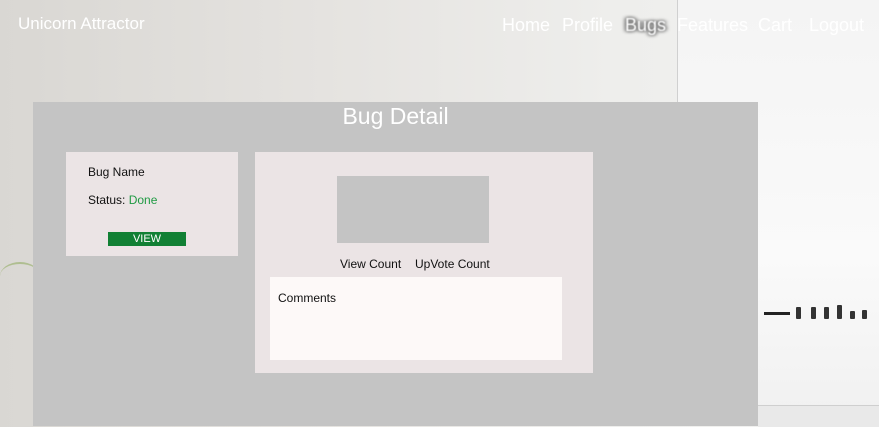  I want to click on bug-info-card: Bug Name Status: Done VIEW, so click(152, 204).